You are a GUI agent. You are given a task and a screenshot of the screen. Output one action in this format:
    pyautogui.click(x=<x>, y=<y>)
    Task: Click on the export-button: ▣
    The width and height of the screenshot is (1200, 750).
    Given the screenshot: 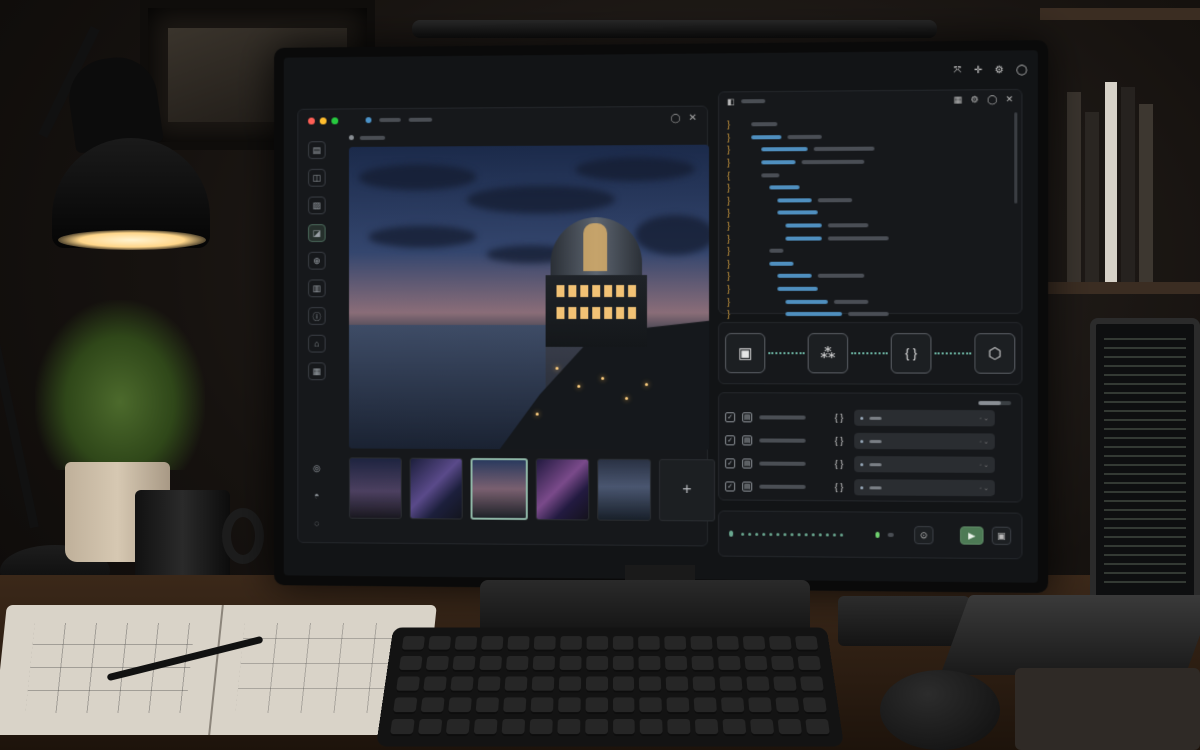 What is the action you would take?
    pyautogui.click(x=1001, y=536)
    